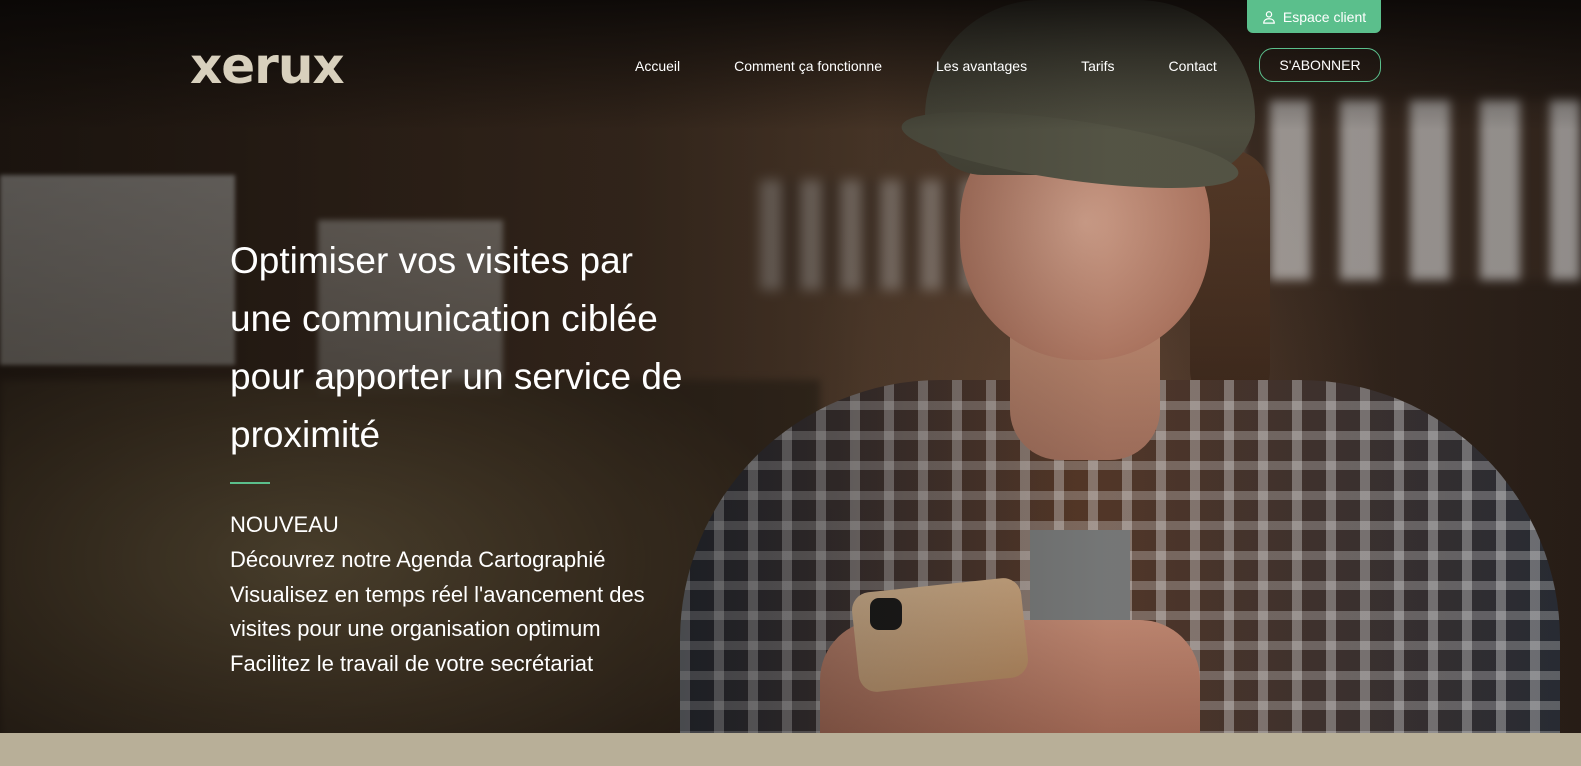 The width and height of the screenshot is (1581, 766). I want to click on espace-client-label: Espace client, so click(1324, 16).